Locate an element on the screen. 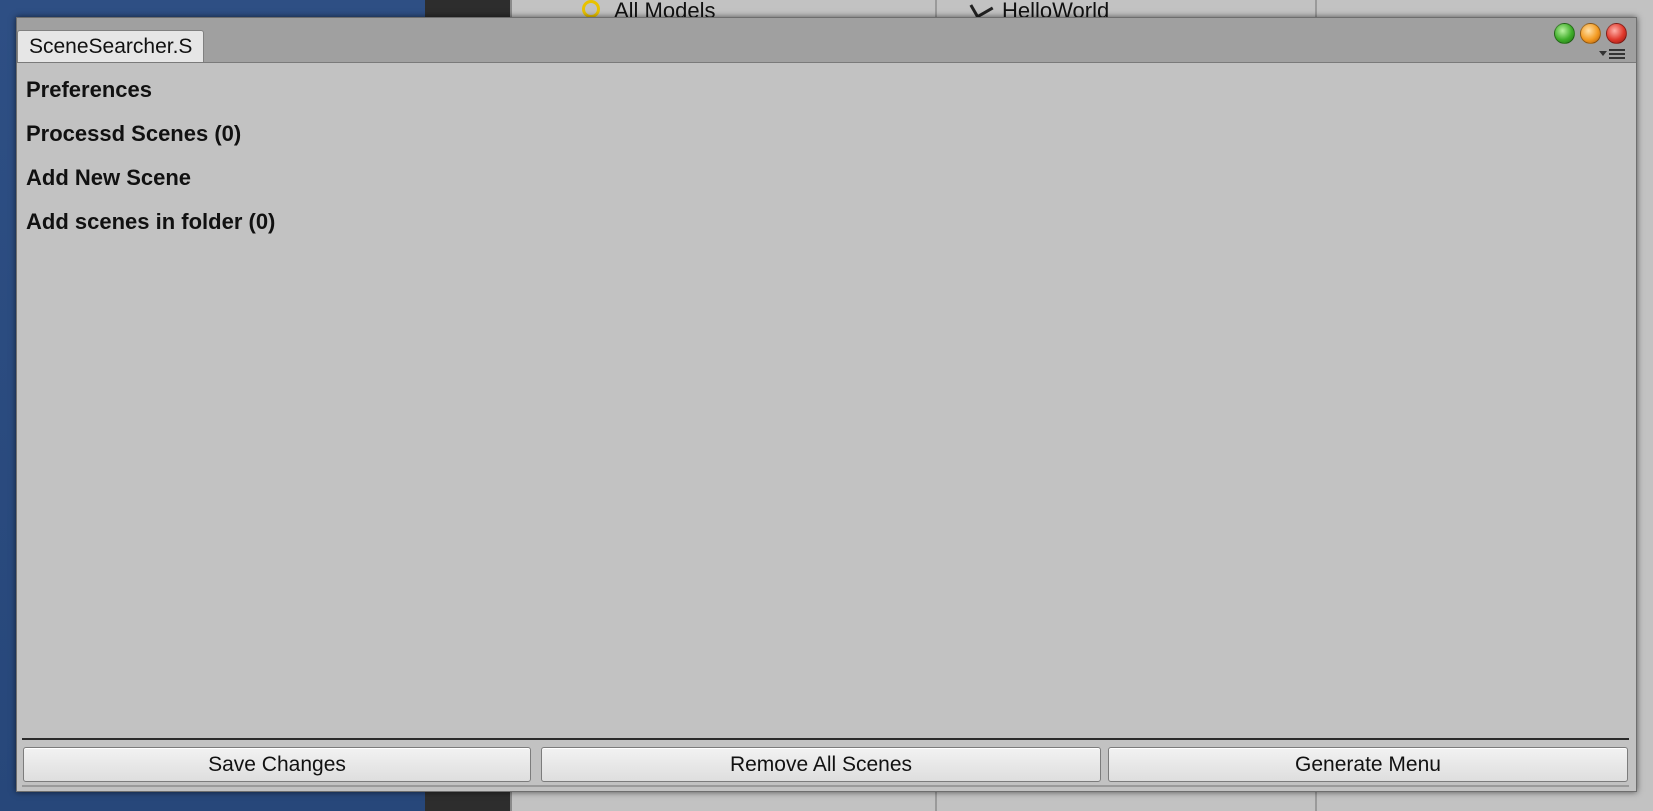 The height and width of the screenshot is (811, 1653). footer-bottom-line is located at coordinates (825, 786).